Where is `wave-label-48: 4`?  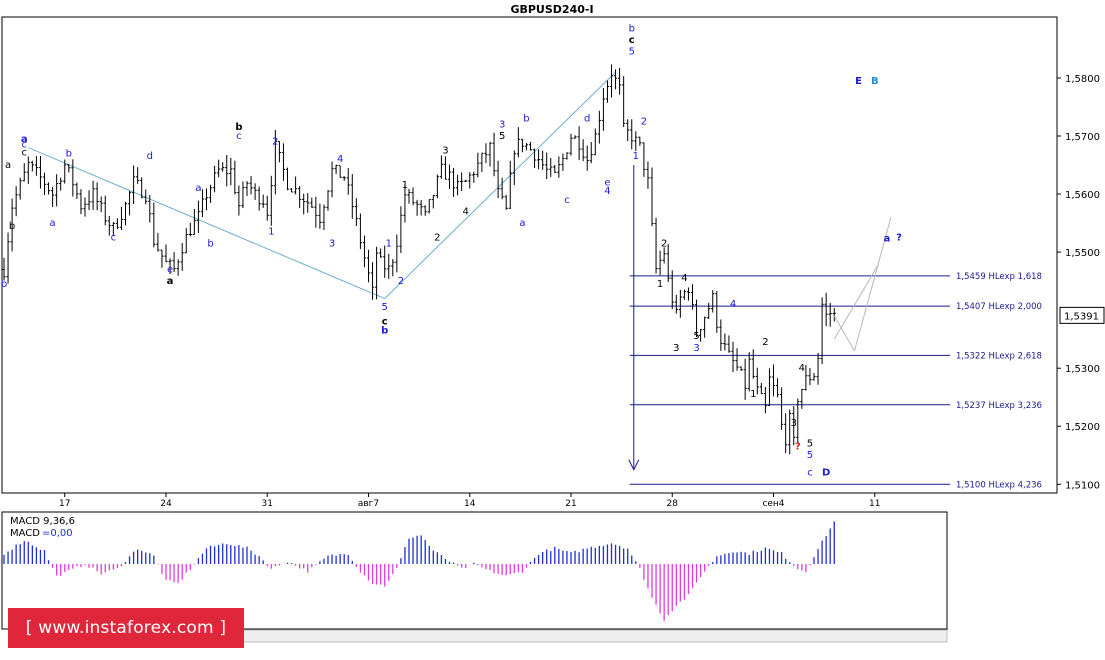
wave-label-48: 4 is located at coordinates (733, 304).